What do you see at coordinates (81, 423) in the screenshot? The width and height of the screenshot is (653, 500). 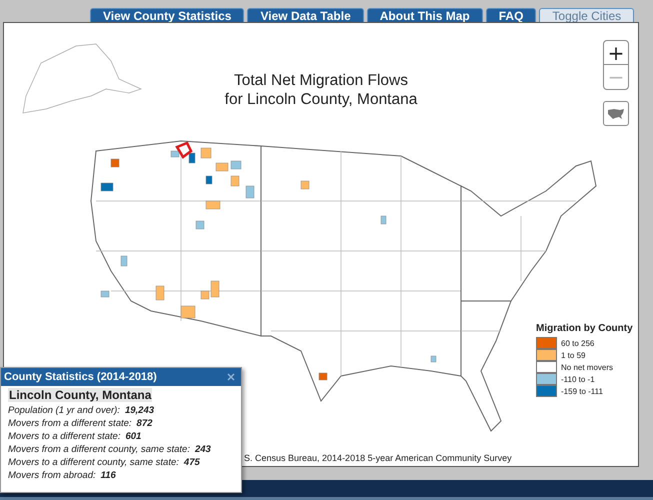 I see `statistic-line: Movers from a different state: 872` at bounding box center [81, 423].